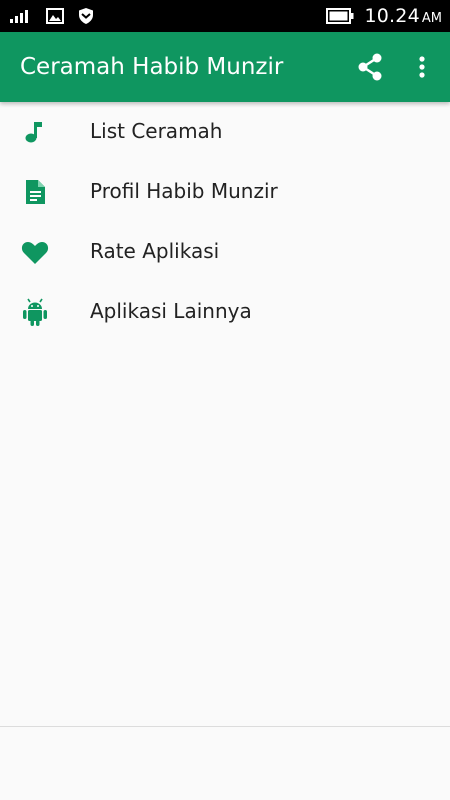  Describe the element at coordinates (155, 251) in the screenshot. I see `menu-item-label: Rate Aplikasi` at that location.